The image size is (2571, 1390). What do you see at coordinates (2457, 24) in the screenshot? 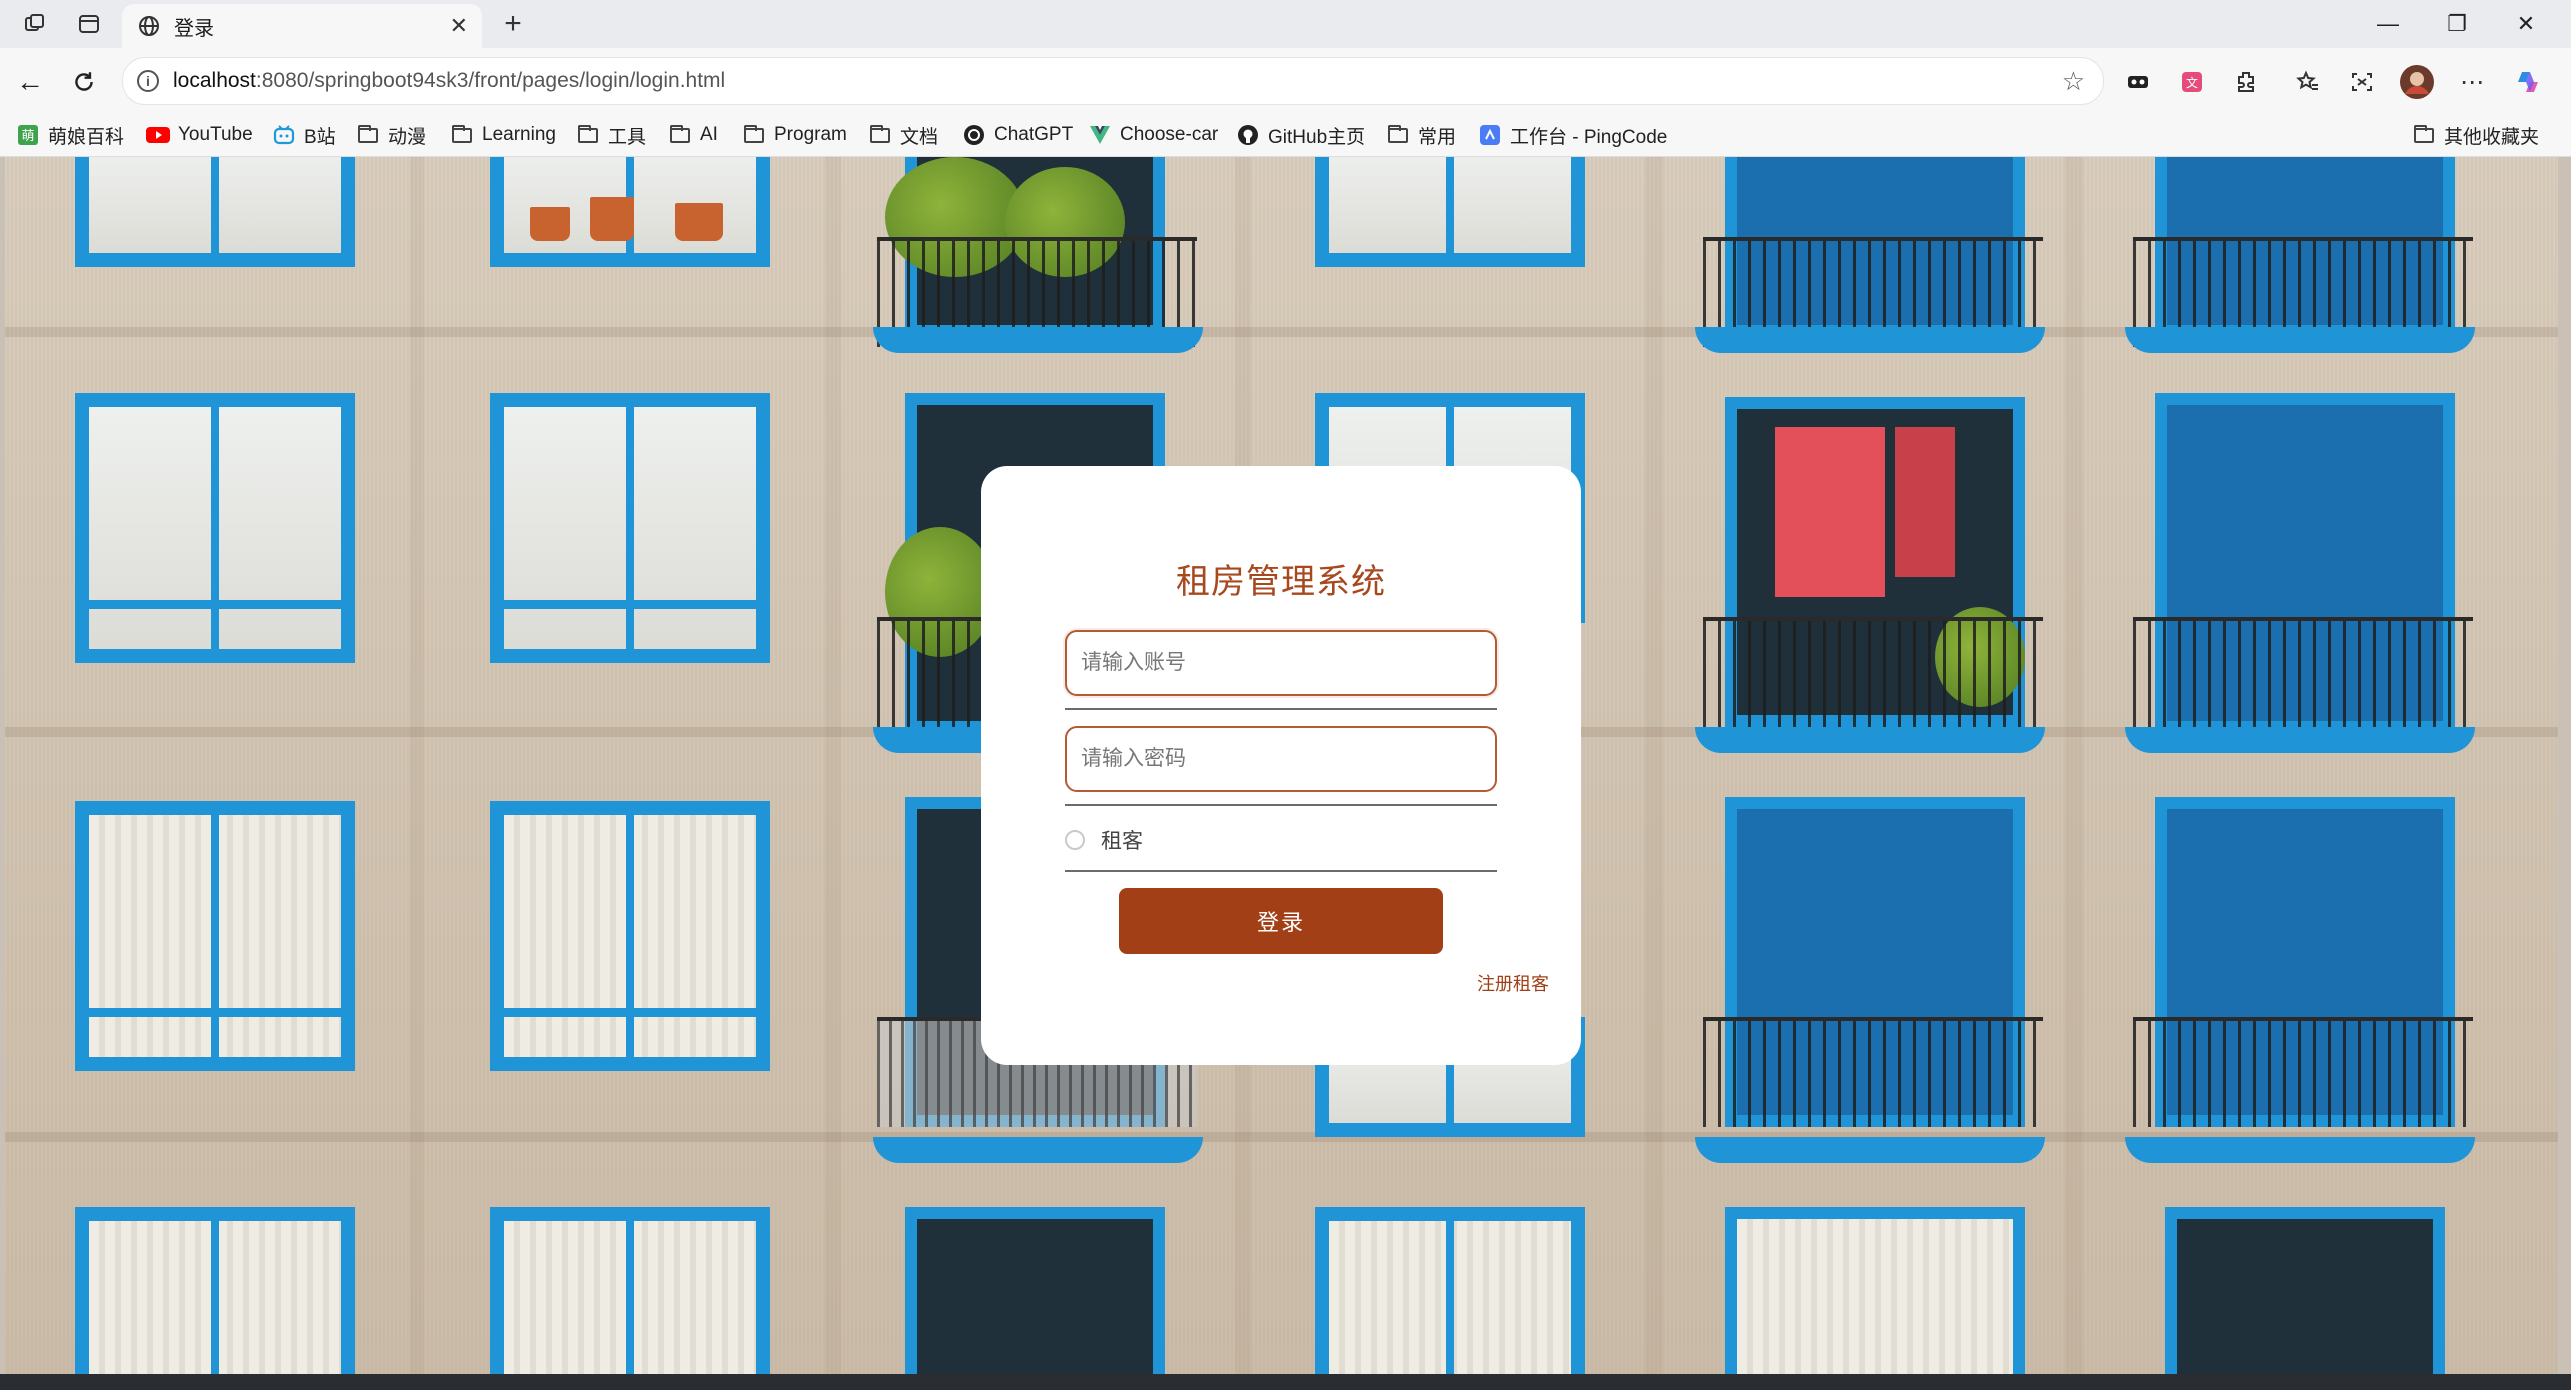
I see `restore-icon: ❐` at bounding box center [2457, 24].